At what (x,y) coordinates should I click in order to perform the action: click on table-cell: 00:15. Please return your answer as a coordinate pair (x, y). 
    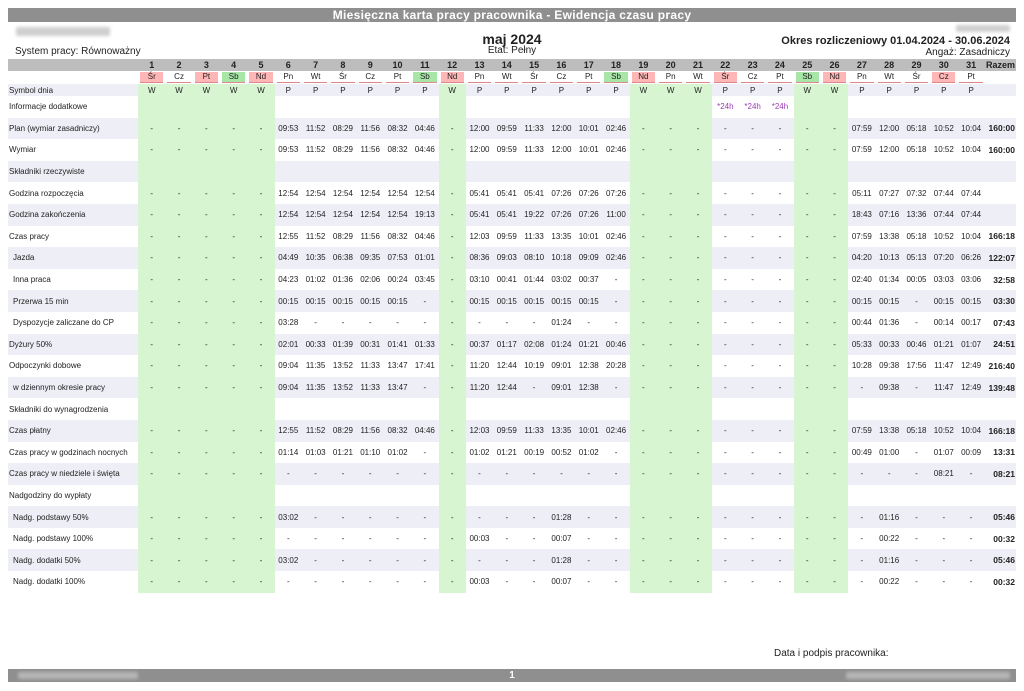
    Looking at the image, I should click on (889, 301).